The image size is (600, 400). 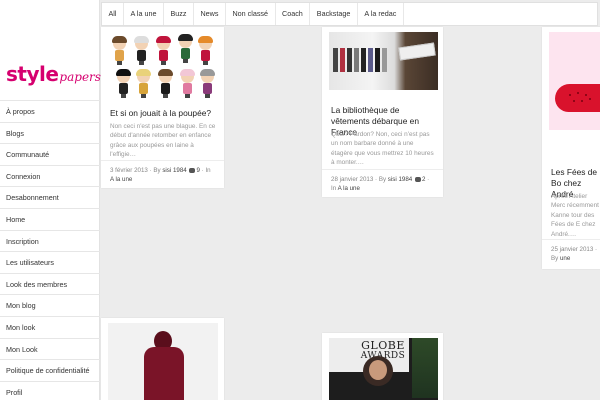 I want to click on sidebar-item-home: Home, so click(x=50, y=218).